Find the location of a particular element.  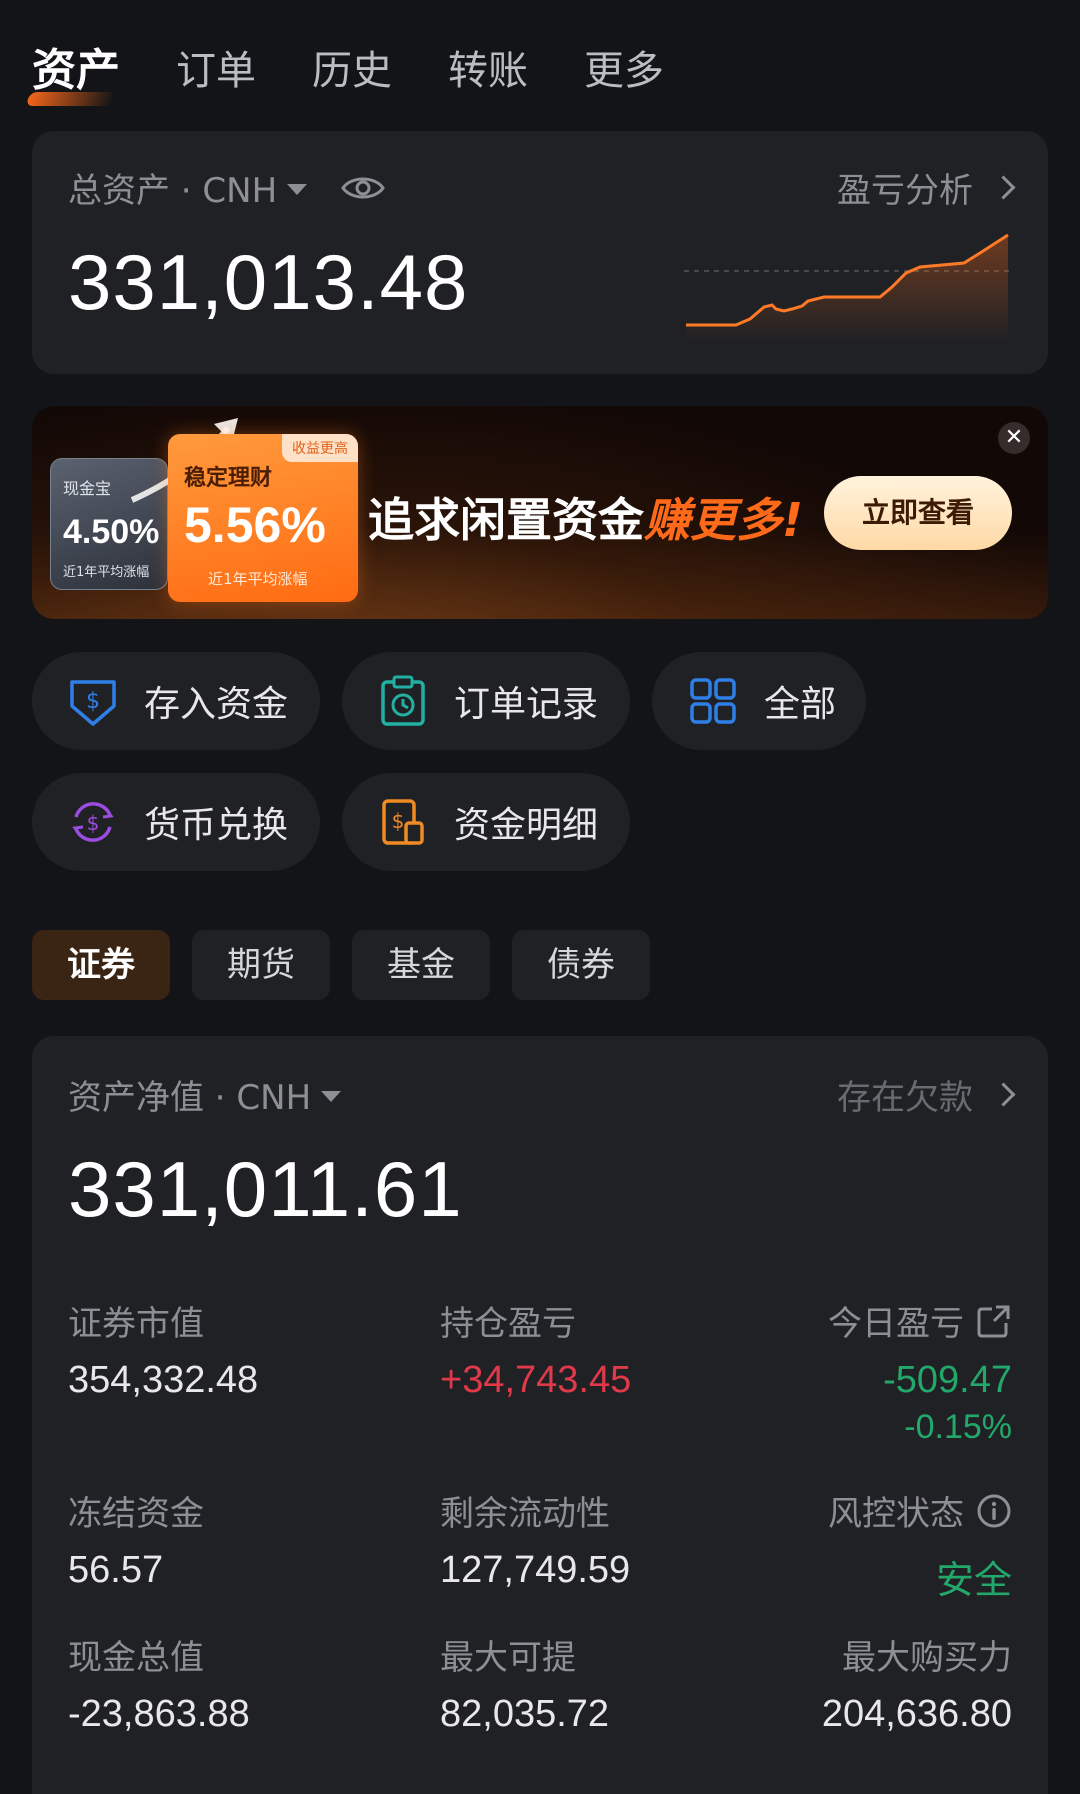

net-currency-selector: 资产净值 · CNH is located at coordinates (205, 1094).